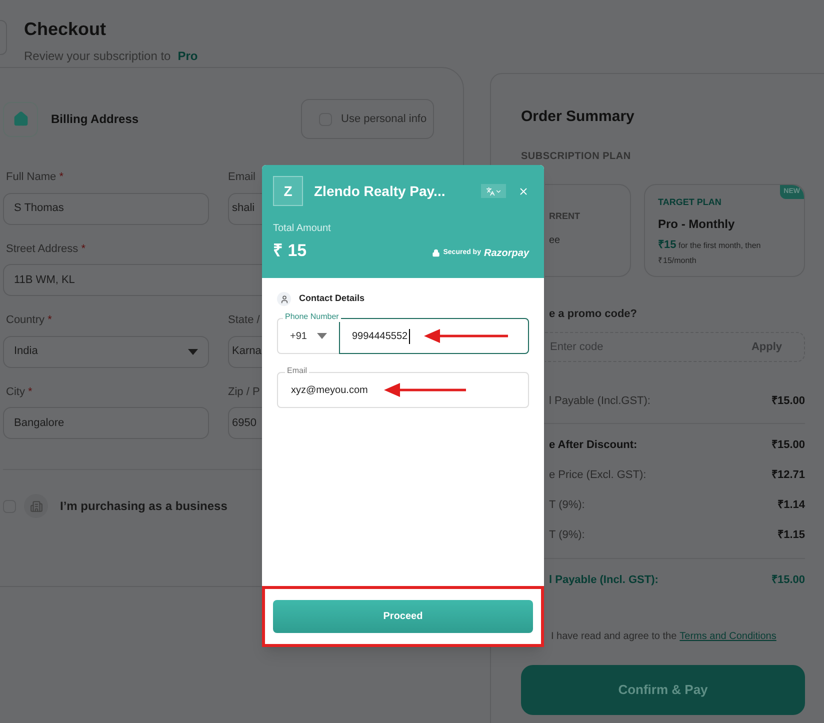  I want to click on input-field: S Thomas, so click(106, 208).